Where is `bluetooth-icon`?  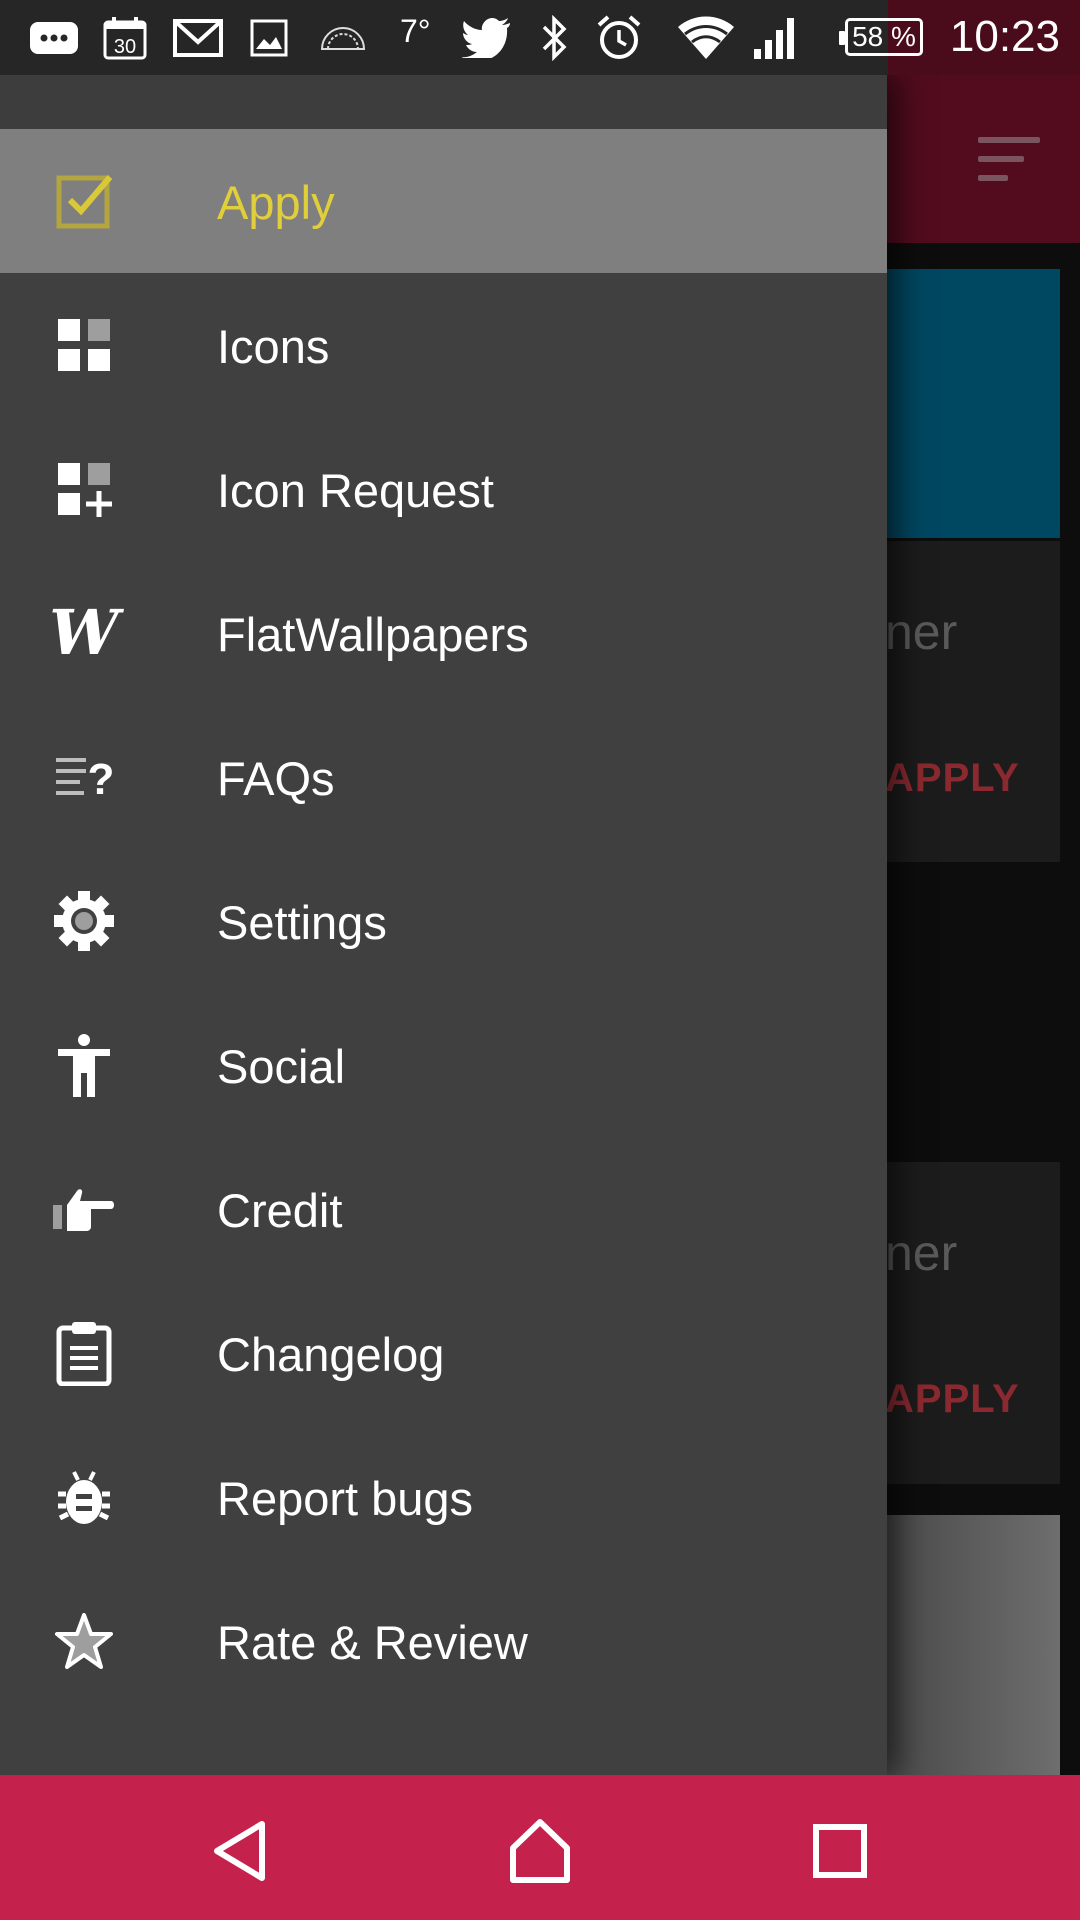
bluetooth-icon is located at coordinates (555, 38).